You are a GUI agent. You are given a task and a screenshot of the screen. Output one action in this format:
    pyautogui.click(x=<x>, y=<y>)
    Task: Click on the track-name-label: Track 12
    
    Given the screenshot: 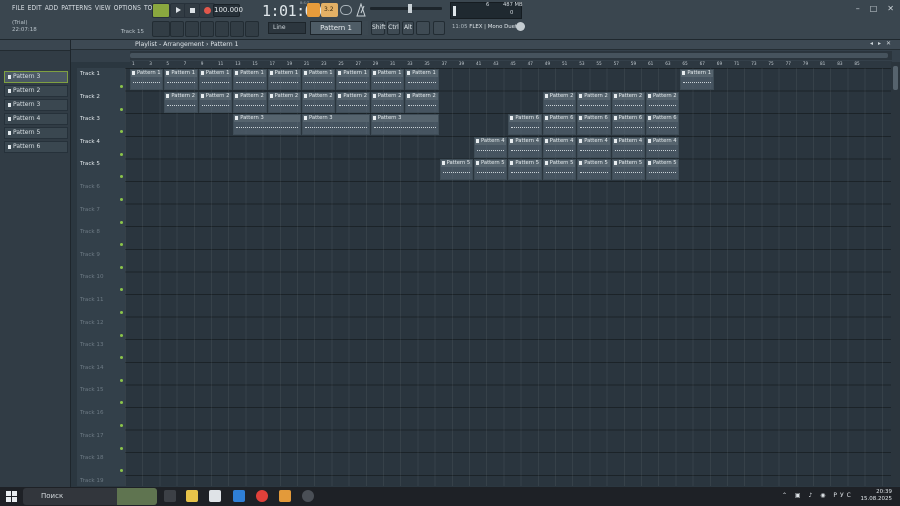 What is the action you would take?
    pyautogui.click(x=92, y=323)
    